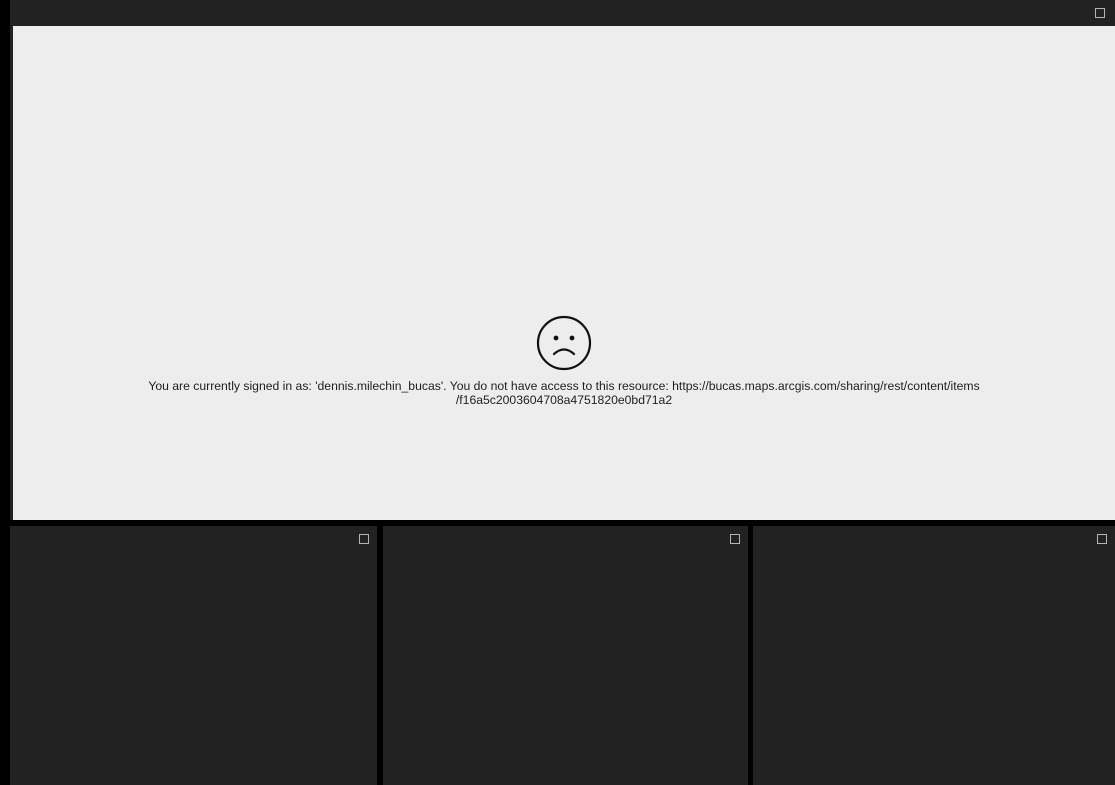  I want to click on top-panel-header, so click(562, 13).